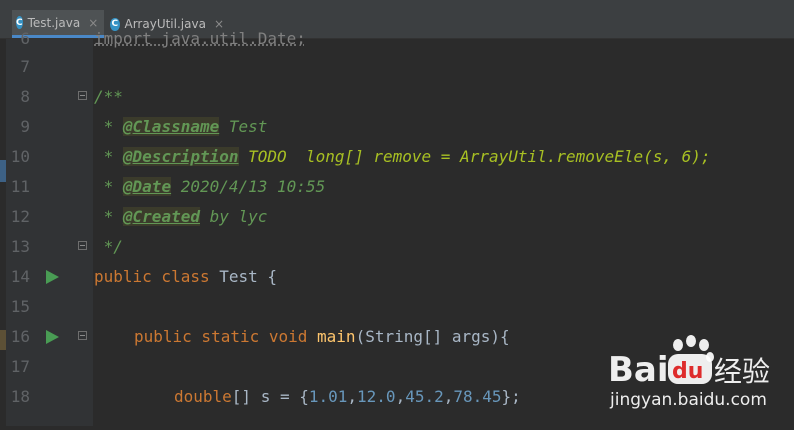 The height and width of the screenshot is (430, 794). I want to click on code-line: 6 import java.util.Date;, so click(397, 39).